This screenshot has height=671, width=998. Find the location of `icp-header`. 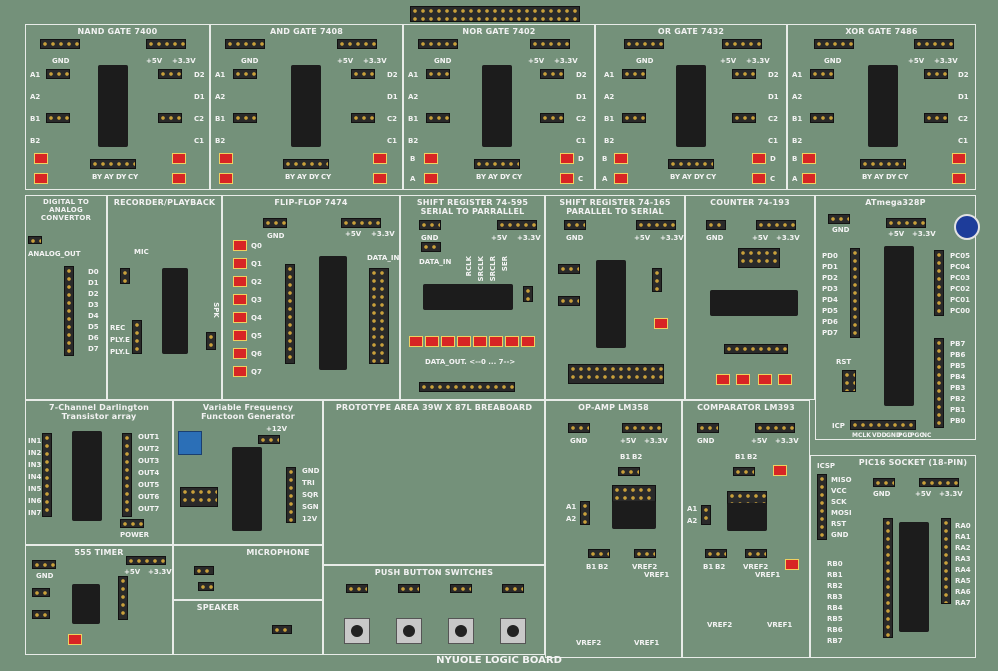

icp-header is located at coordinates (883, 425).